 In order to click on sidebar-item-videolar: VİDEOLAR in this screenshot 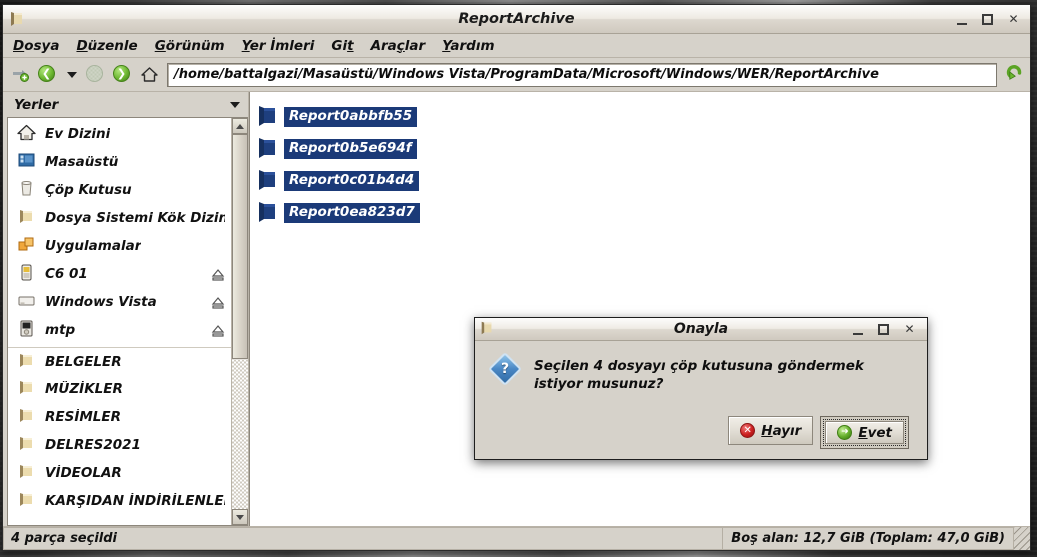, I will do `click(119, 473)`.